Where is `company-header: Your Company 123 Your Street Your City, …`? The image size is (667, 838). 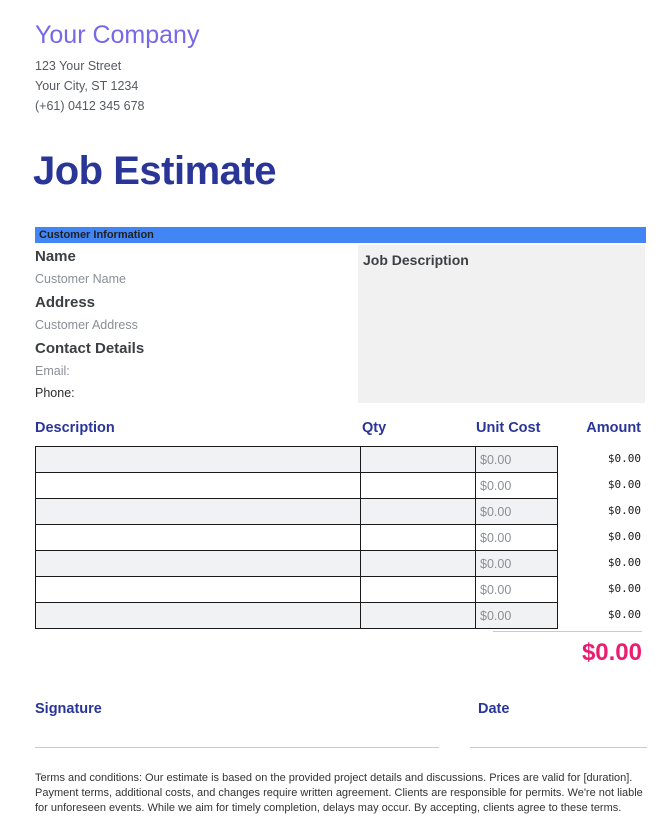 company-header: Your Company 123 Your Street Your City, … is located at coordinates (117, 68).